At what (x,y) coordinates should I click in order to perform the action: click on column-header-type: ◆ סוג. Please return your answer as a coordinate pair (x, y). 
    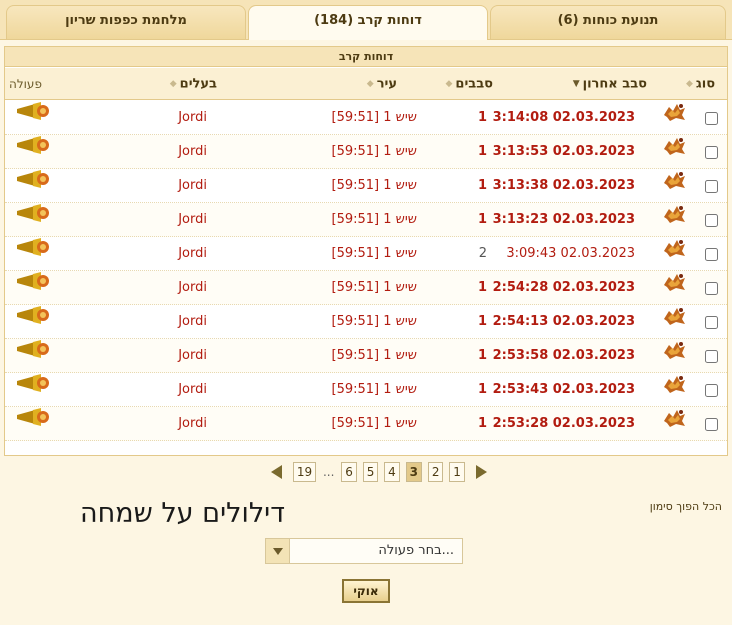
    Looking at the image, I should click on (702, 84).